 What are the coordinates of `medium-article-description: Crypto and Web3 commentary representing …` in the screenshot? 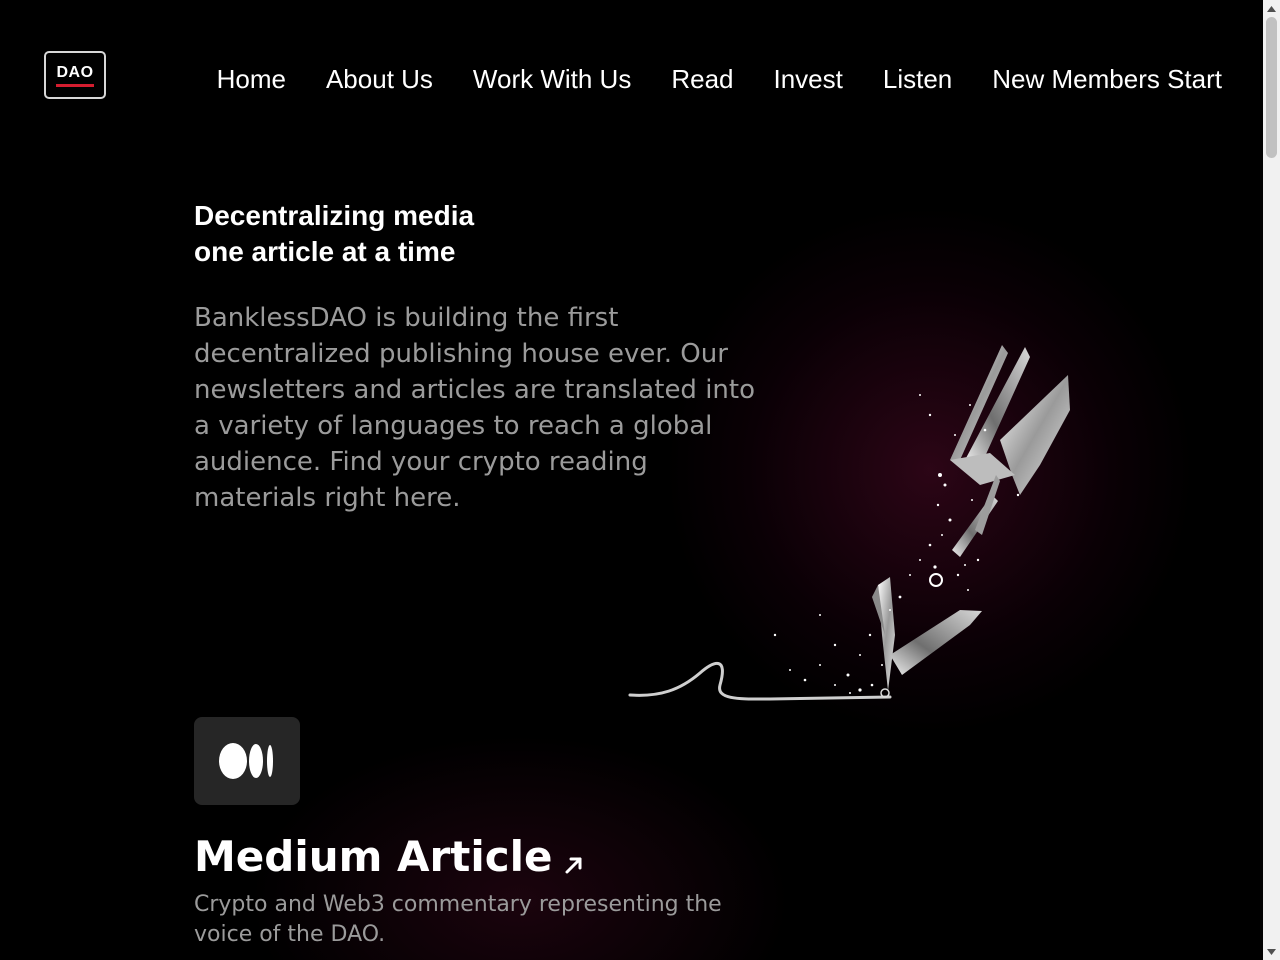 It's located at (458, 919).